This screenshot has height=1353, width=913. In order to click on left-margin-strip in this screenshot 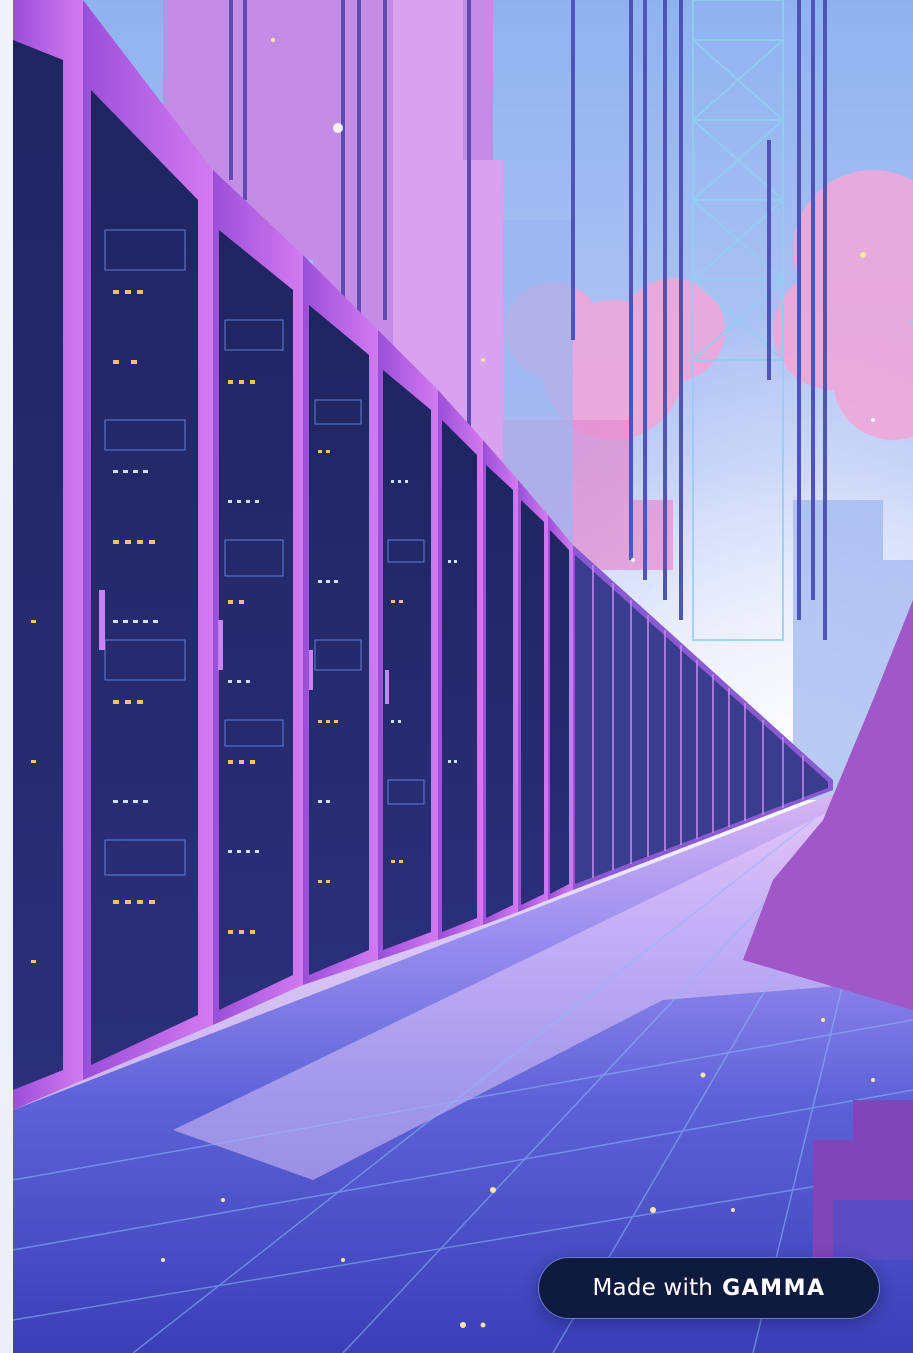, I will do `click(6, 676)`.